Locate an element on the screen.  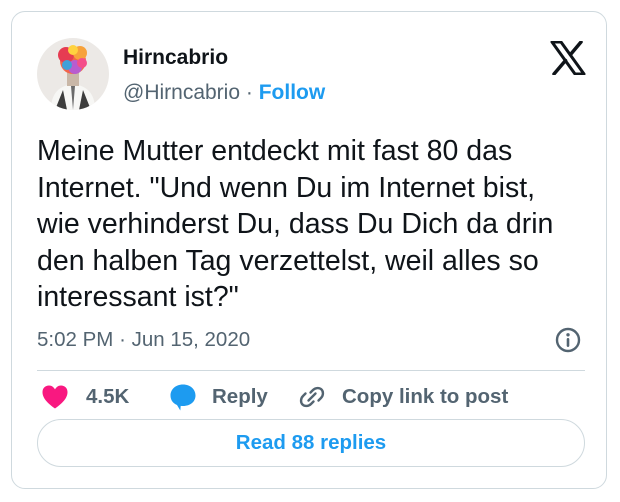
read-replies-button: Read 88 replies is located at coordinates (311, 443).